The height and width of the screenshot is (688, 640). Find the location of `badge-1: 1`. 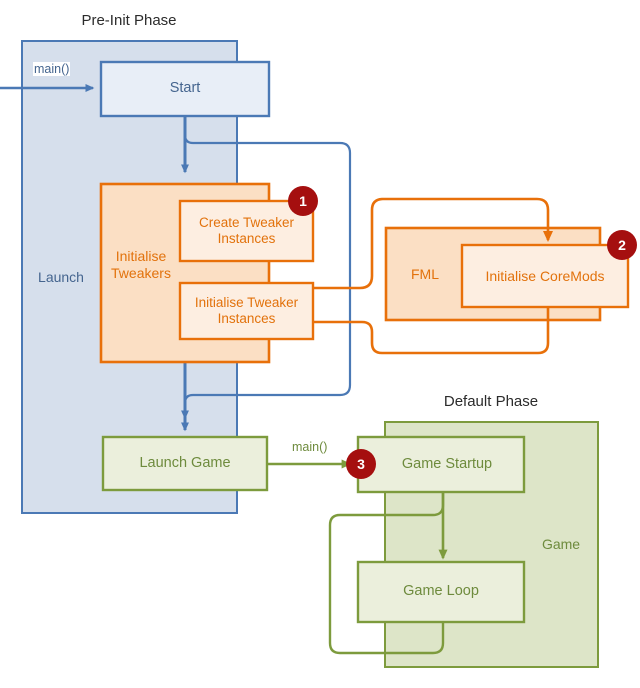

badge-1: 1 is located at coordinates (303, 201).